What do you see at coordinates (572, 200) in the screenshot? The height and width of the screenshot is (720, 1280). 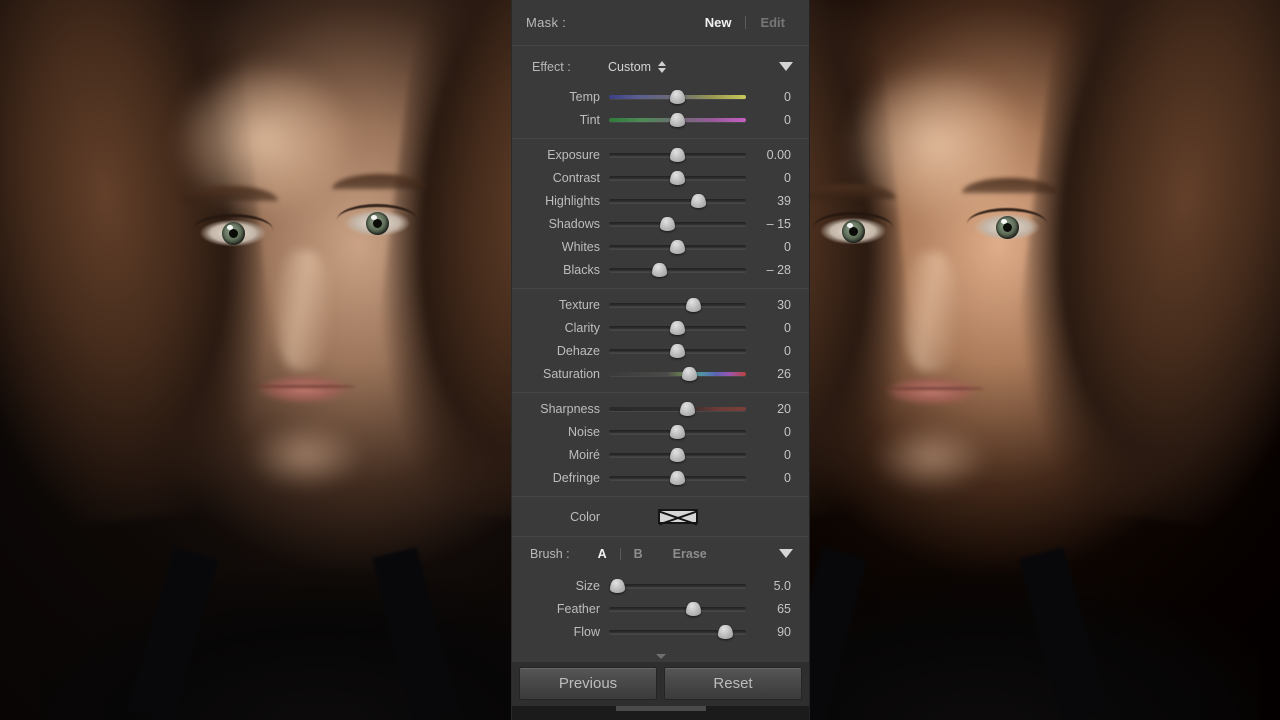 I see `slider-label: Highlights` at bounding box center [572, 200].